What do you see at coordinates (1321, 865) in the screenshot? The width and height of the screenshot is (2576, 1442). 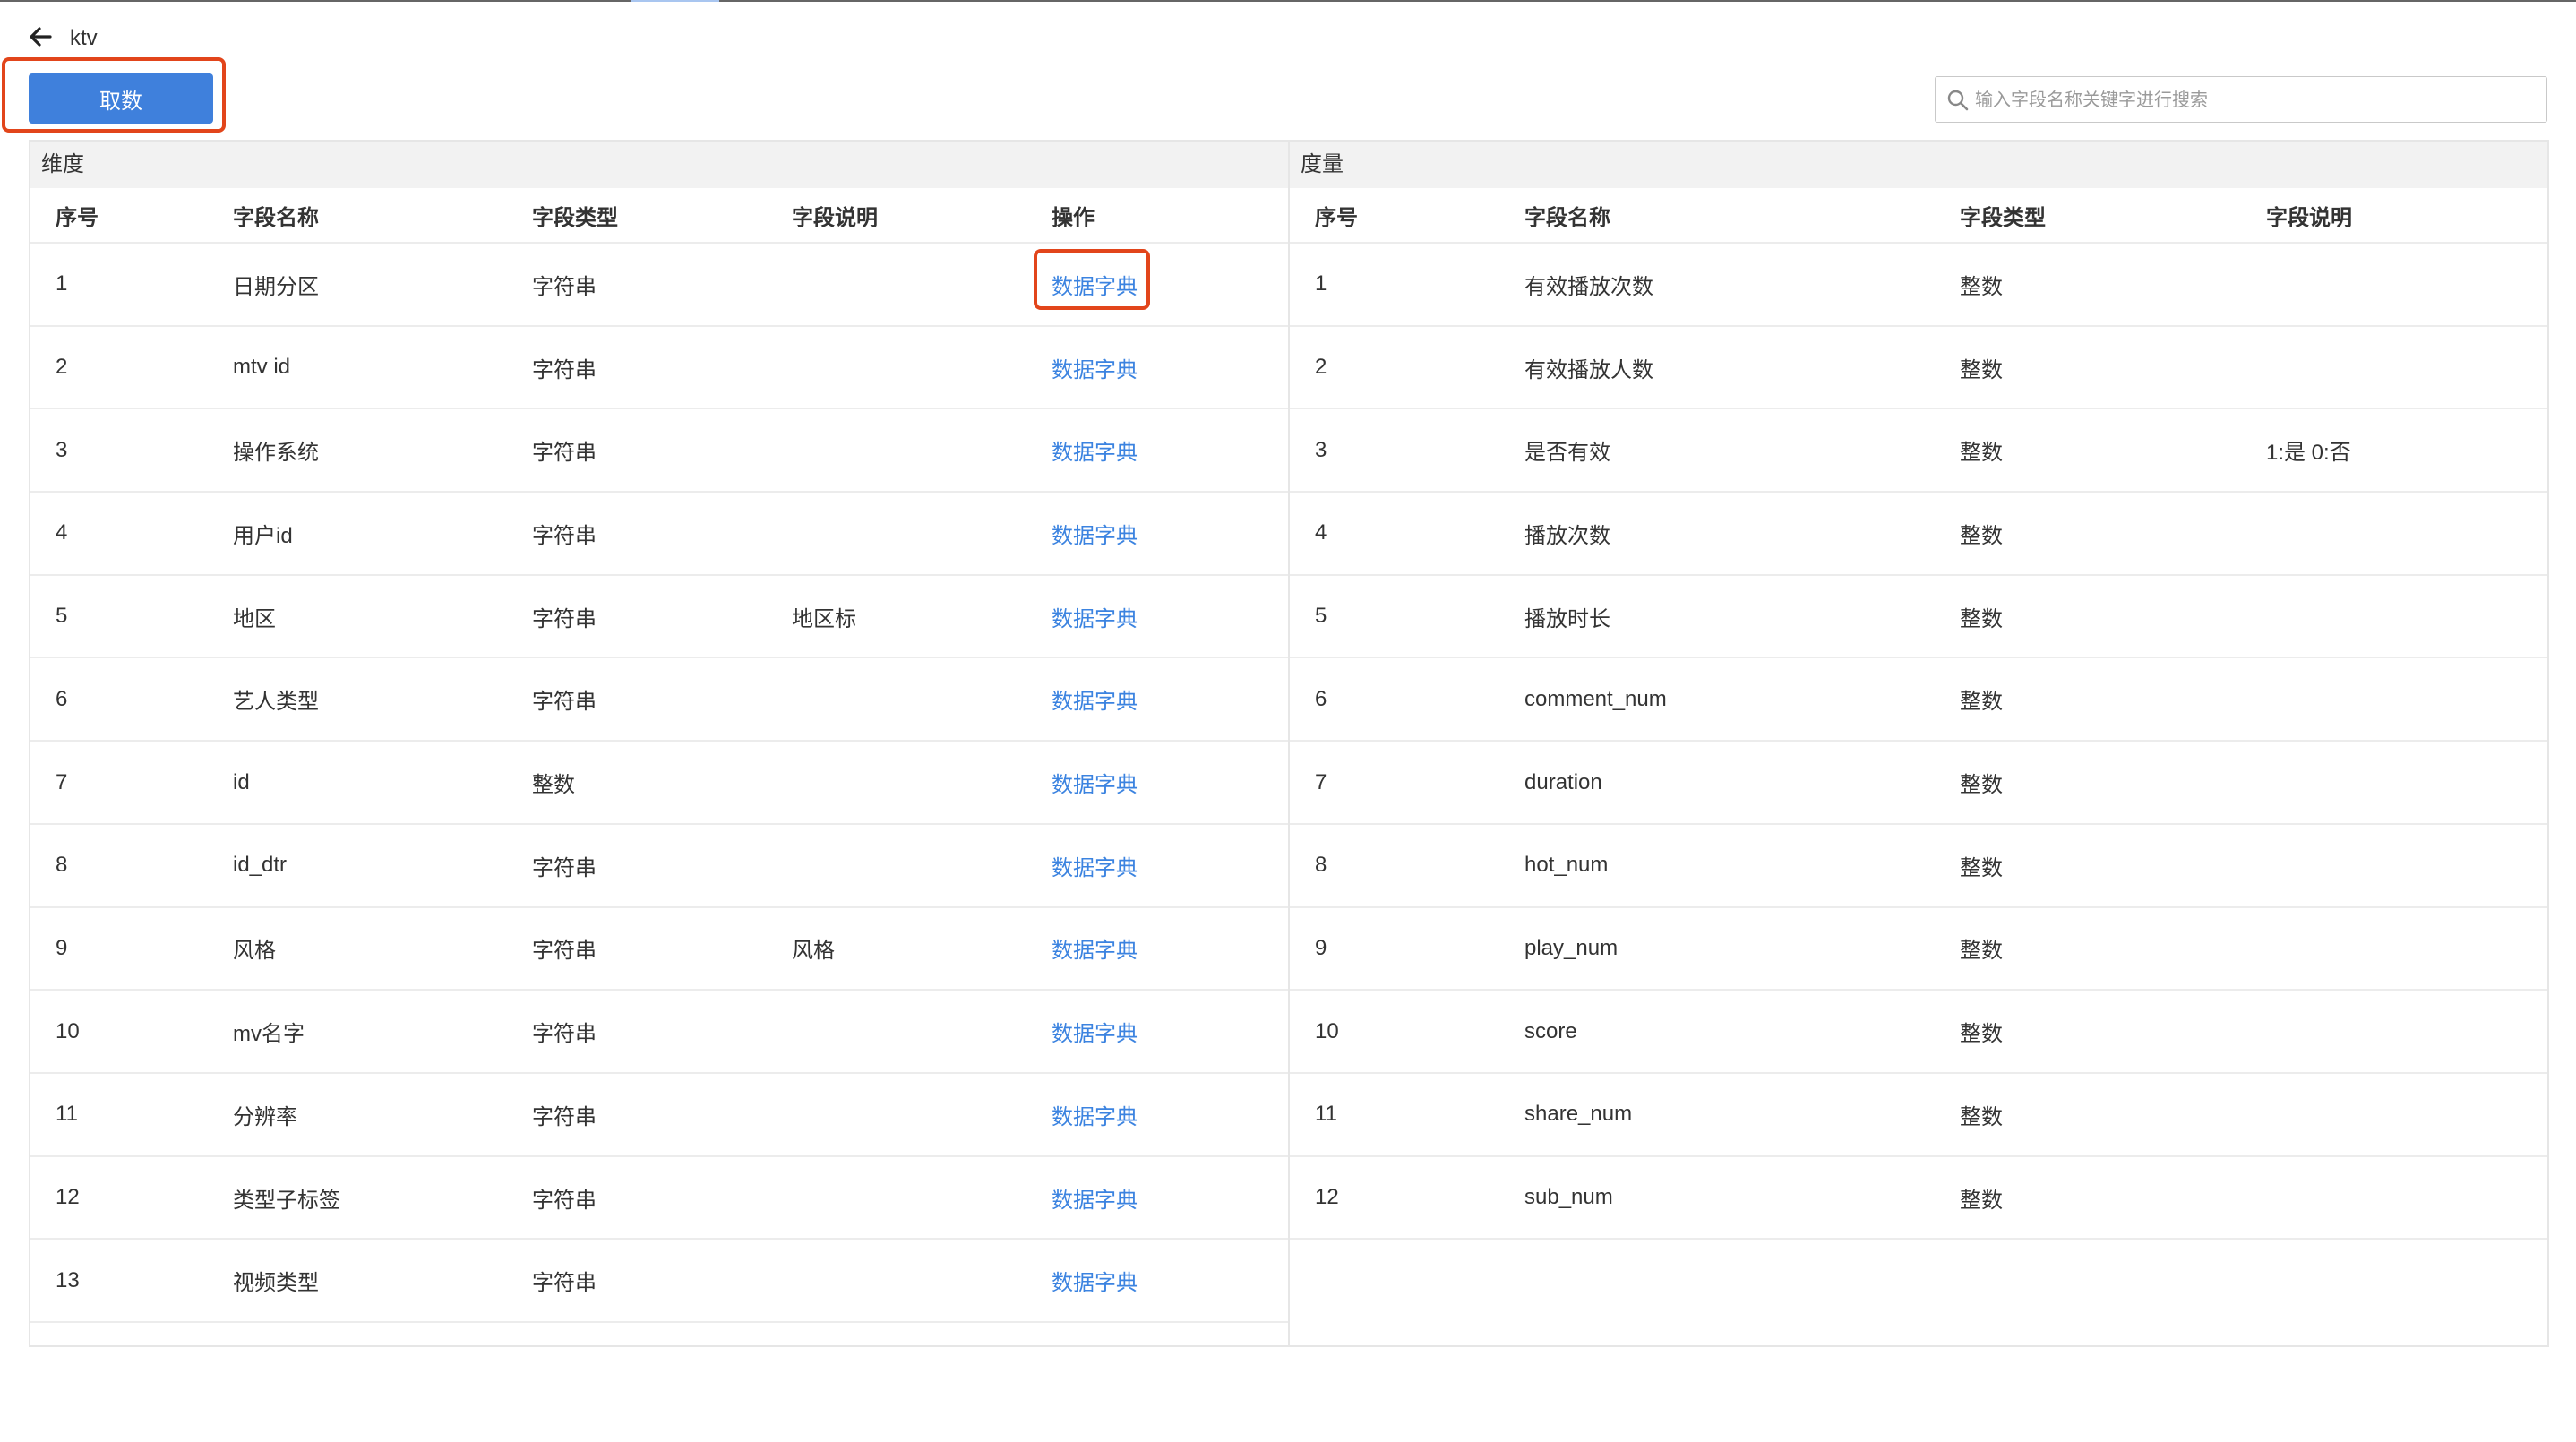 I see `row-number: 8` at bounding box center [1321, 865].